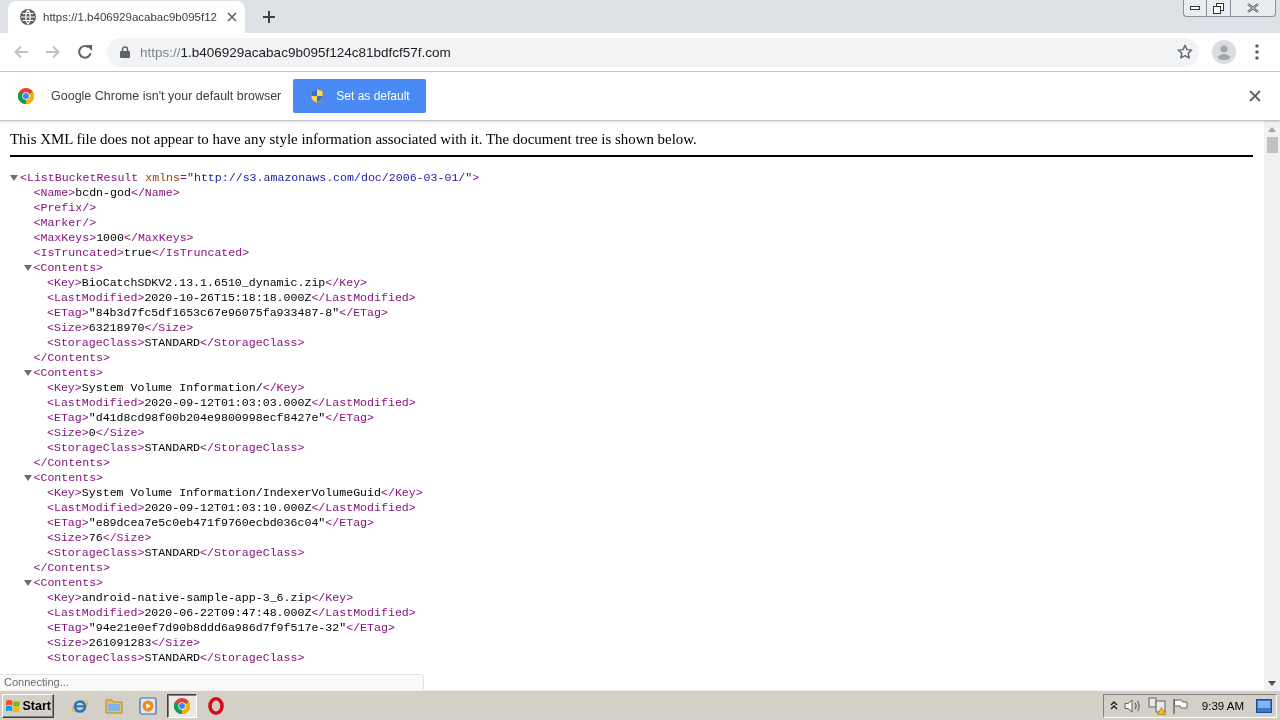  What do you see at coordinates (114, 705) in the screenshot?
I see `folder-icon` at bounding box center [114, 705].